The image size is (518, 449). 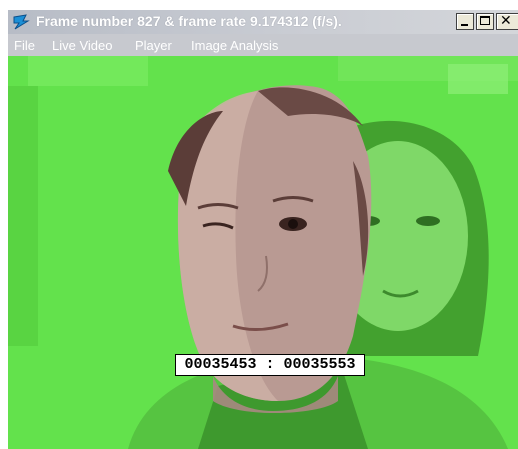 What do you see at coordinates (465, 21) in the screenshot?
I see `minimize-button` at bounding box center [465, 21].